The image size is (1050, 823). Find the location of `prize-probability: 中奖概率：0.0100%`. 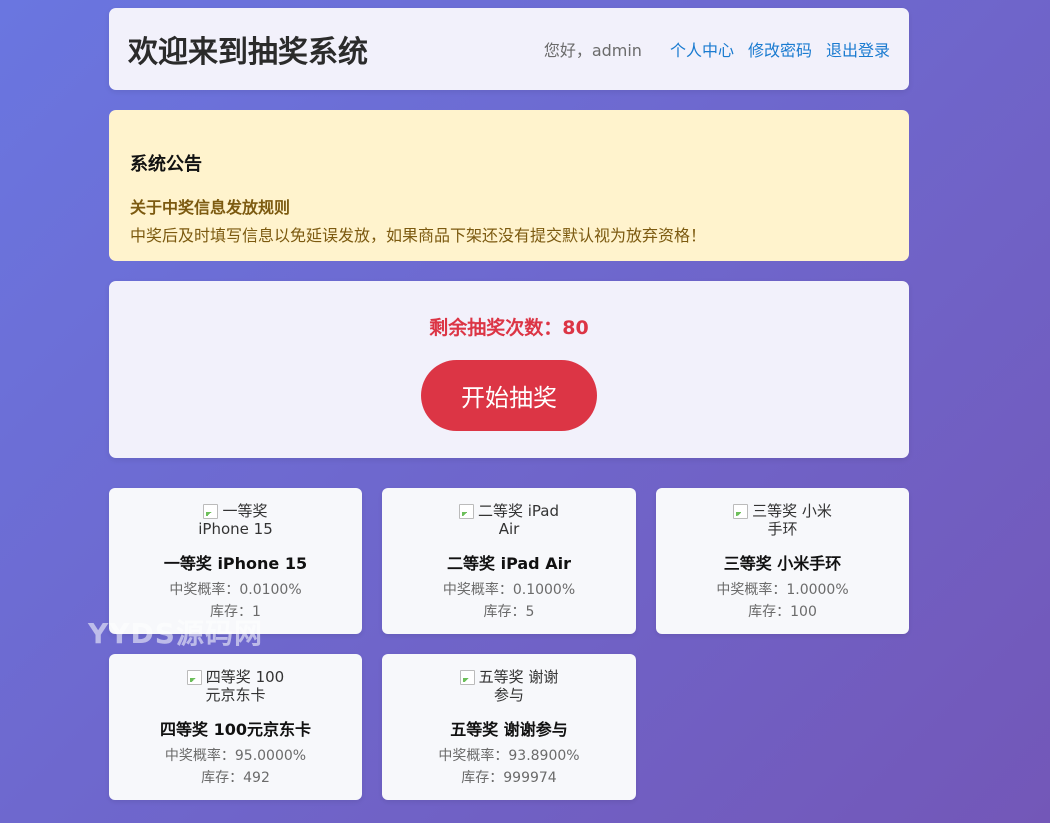

prize-probability: 中奖概率：0.0100% is located at coordinates (235, 590).